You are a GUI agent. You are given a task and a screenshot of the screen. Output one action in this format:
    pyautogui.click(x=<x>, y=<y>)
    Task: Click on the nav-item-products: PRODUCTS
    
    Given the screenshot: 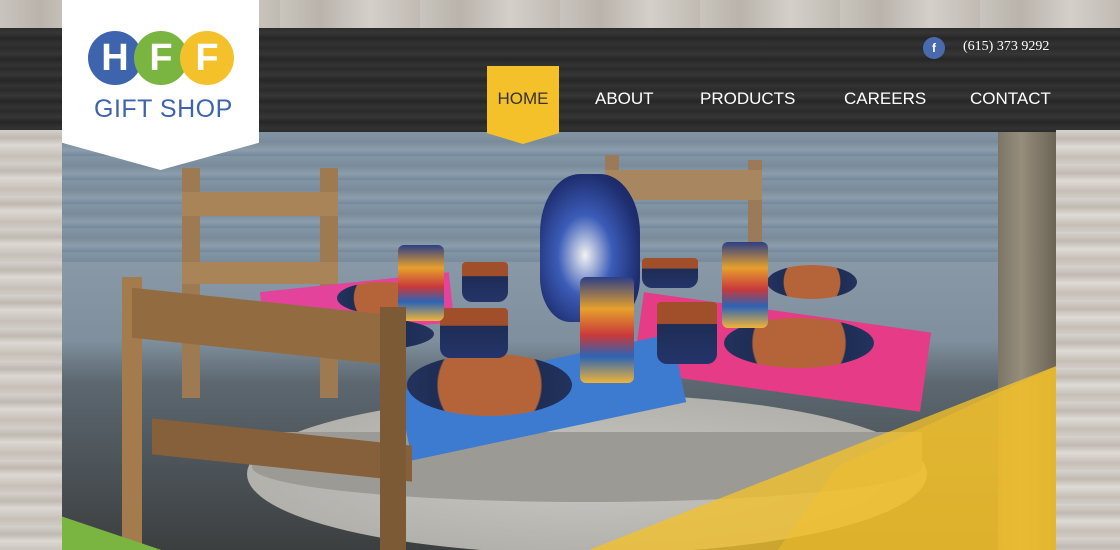 What is the action you would take?
    pyautogui.click(x=747, y=99)
    